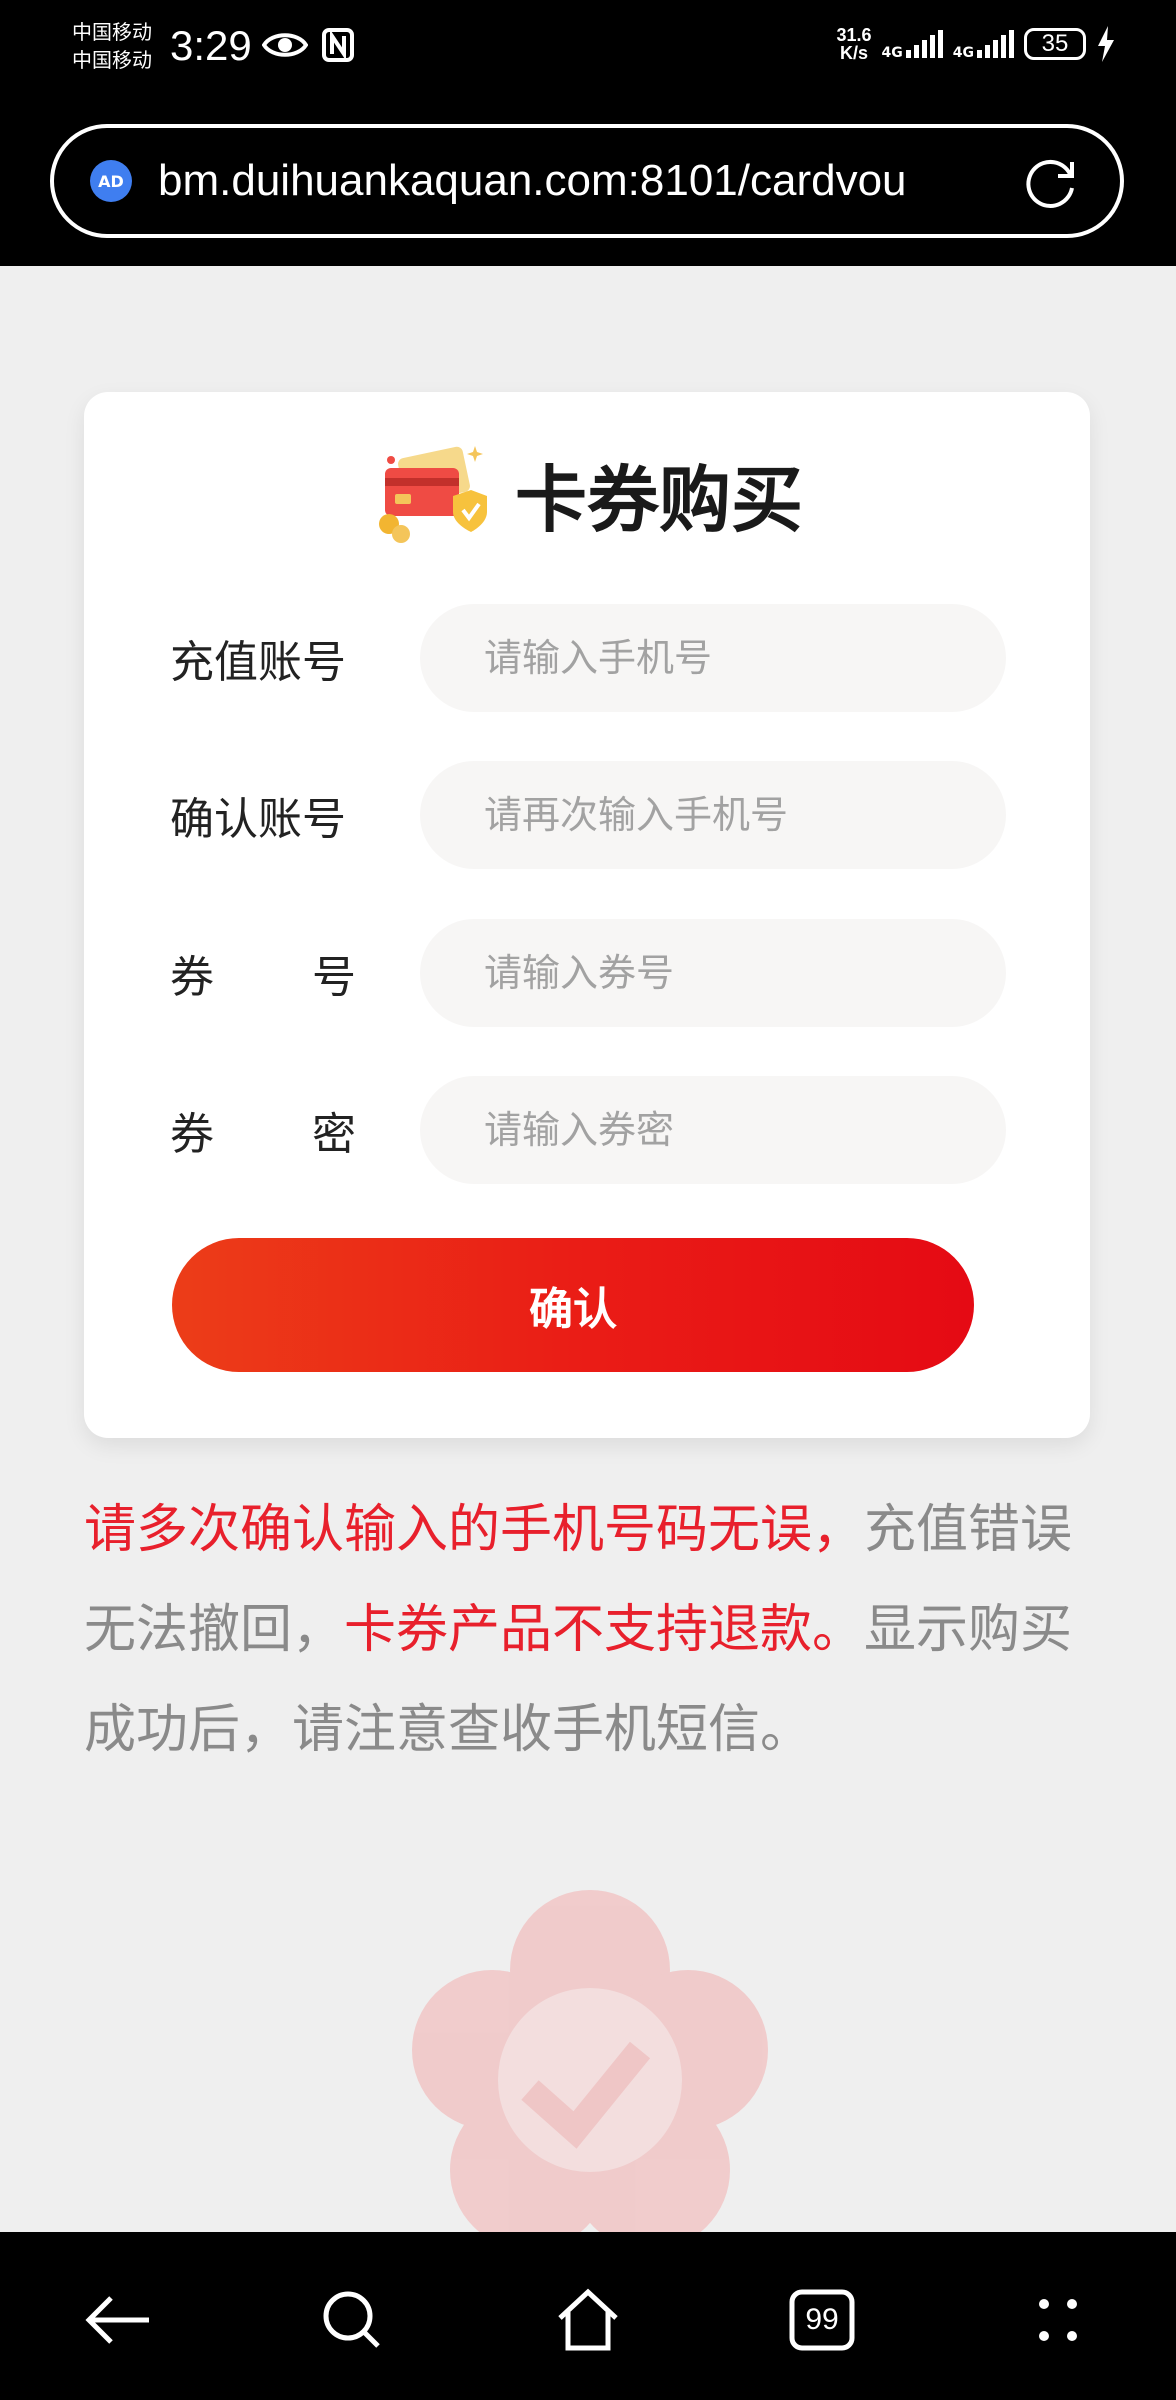 This screenshot has height=2400, width=1176. I want to click on phone-input, so click(713, 658).